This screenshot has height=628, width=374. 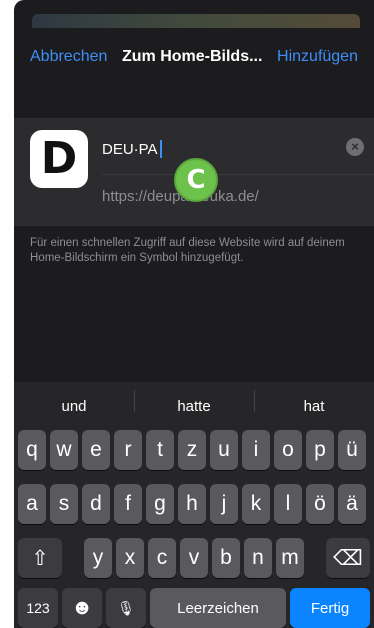 What do you see at coordinates (256, 450) in the screenshot?
I see `key-i: i` at bounding box center [256, 450].